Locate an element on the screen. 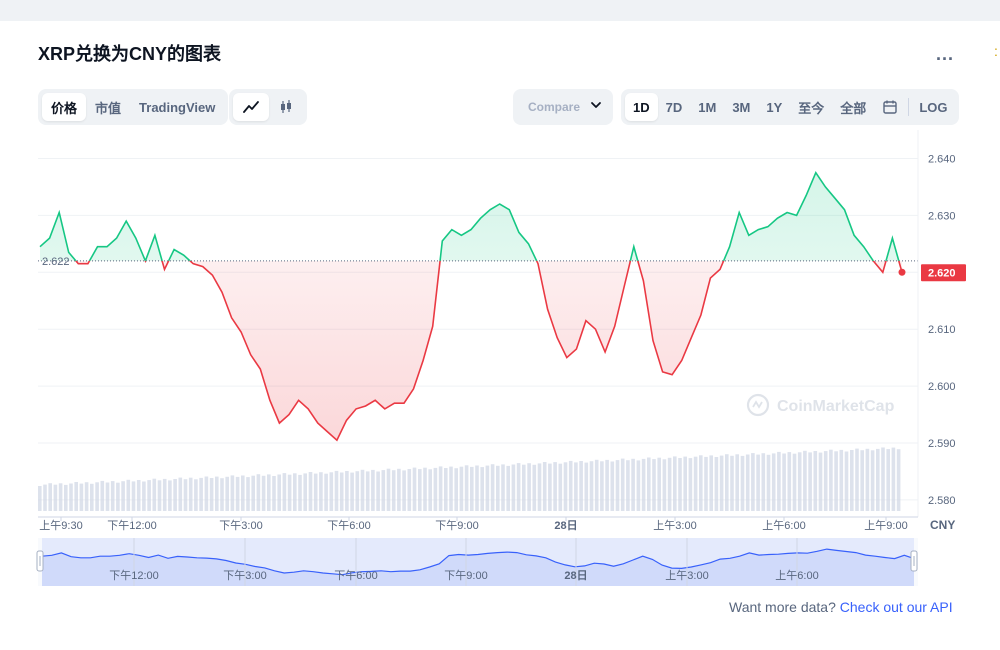  navigator-tick-label: 下午12:00 is located at coordinates (134, 575).